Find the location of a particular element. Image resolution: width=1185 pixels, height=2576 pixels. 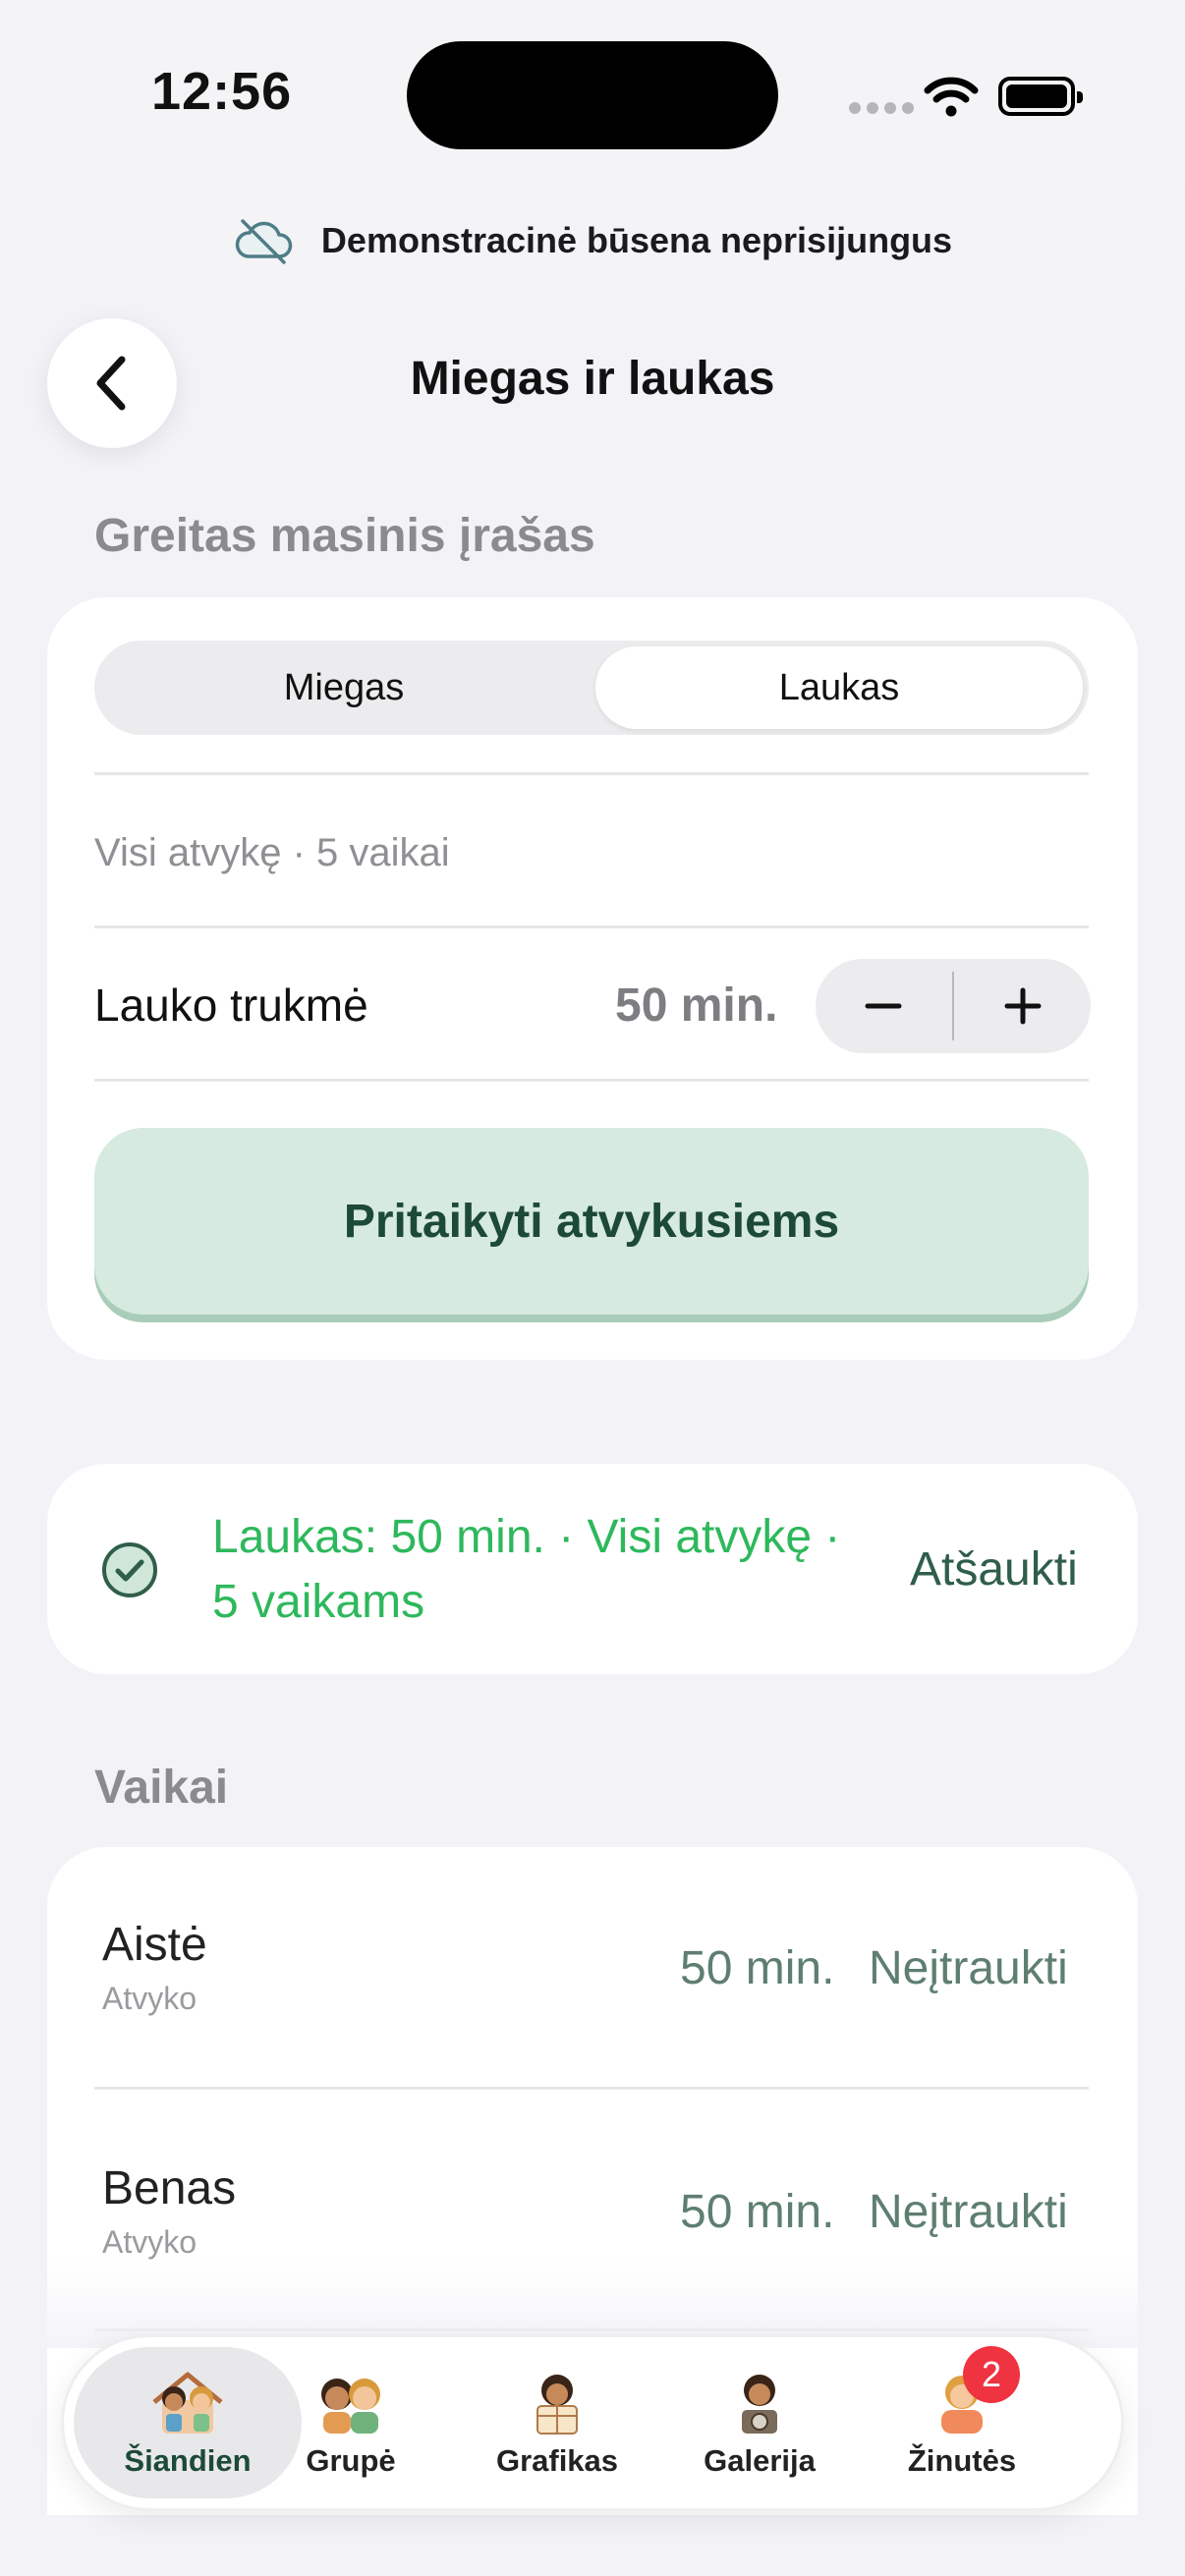

confirmation-line-1: Laukas: 50 min. · Visi atvykę · is located at coordinates (527, 1537).